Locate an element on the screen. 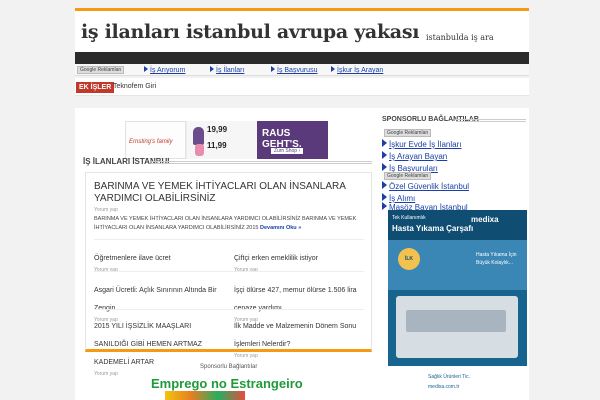 This screenshot has height=400, width=600. promo-brand-panel: Ernsting's family is located at coordinates (155, 140).